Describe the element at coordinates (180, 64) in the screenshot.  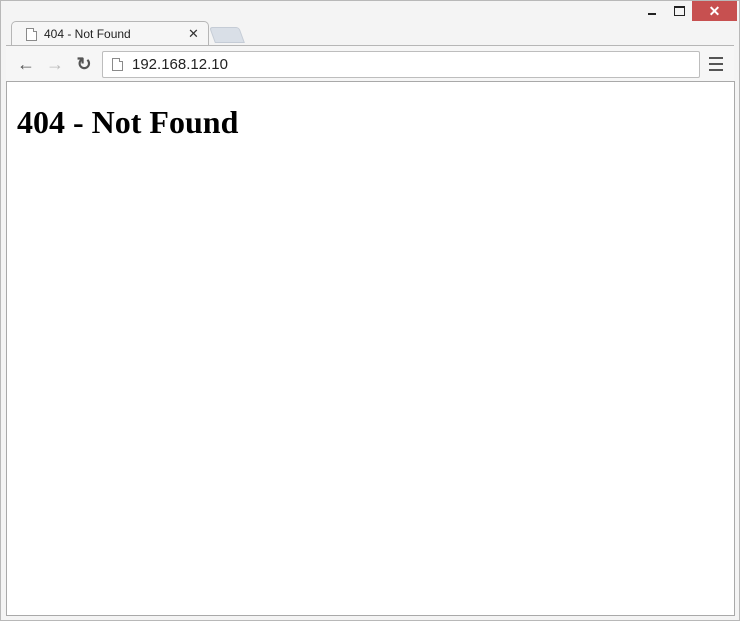
I see `url-text: 192.168.12.10` at that location.